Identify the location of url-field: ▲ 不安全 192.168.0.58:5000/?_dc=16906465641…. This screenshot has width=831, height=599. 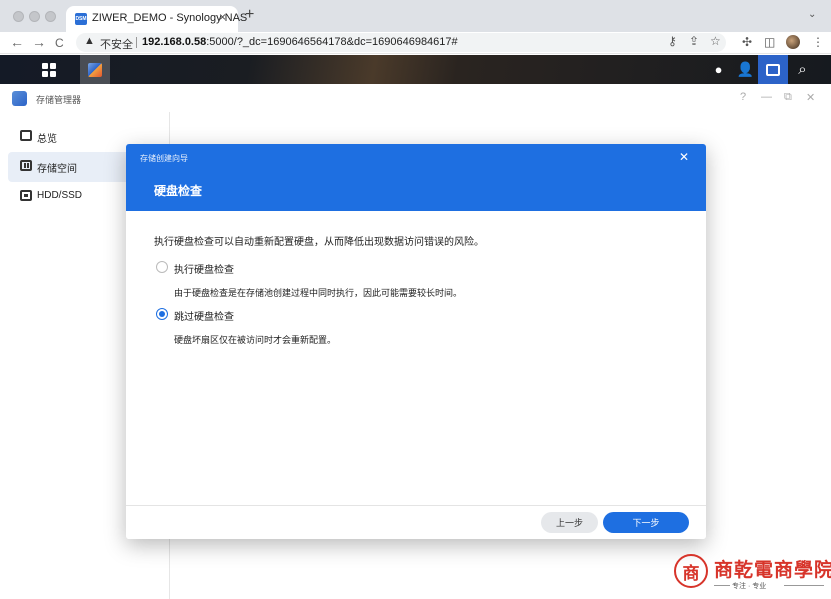
(401, 42).